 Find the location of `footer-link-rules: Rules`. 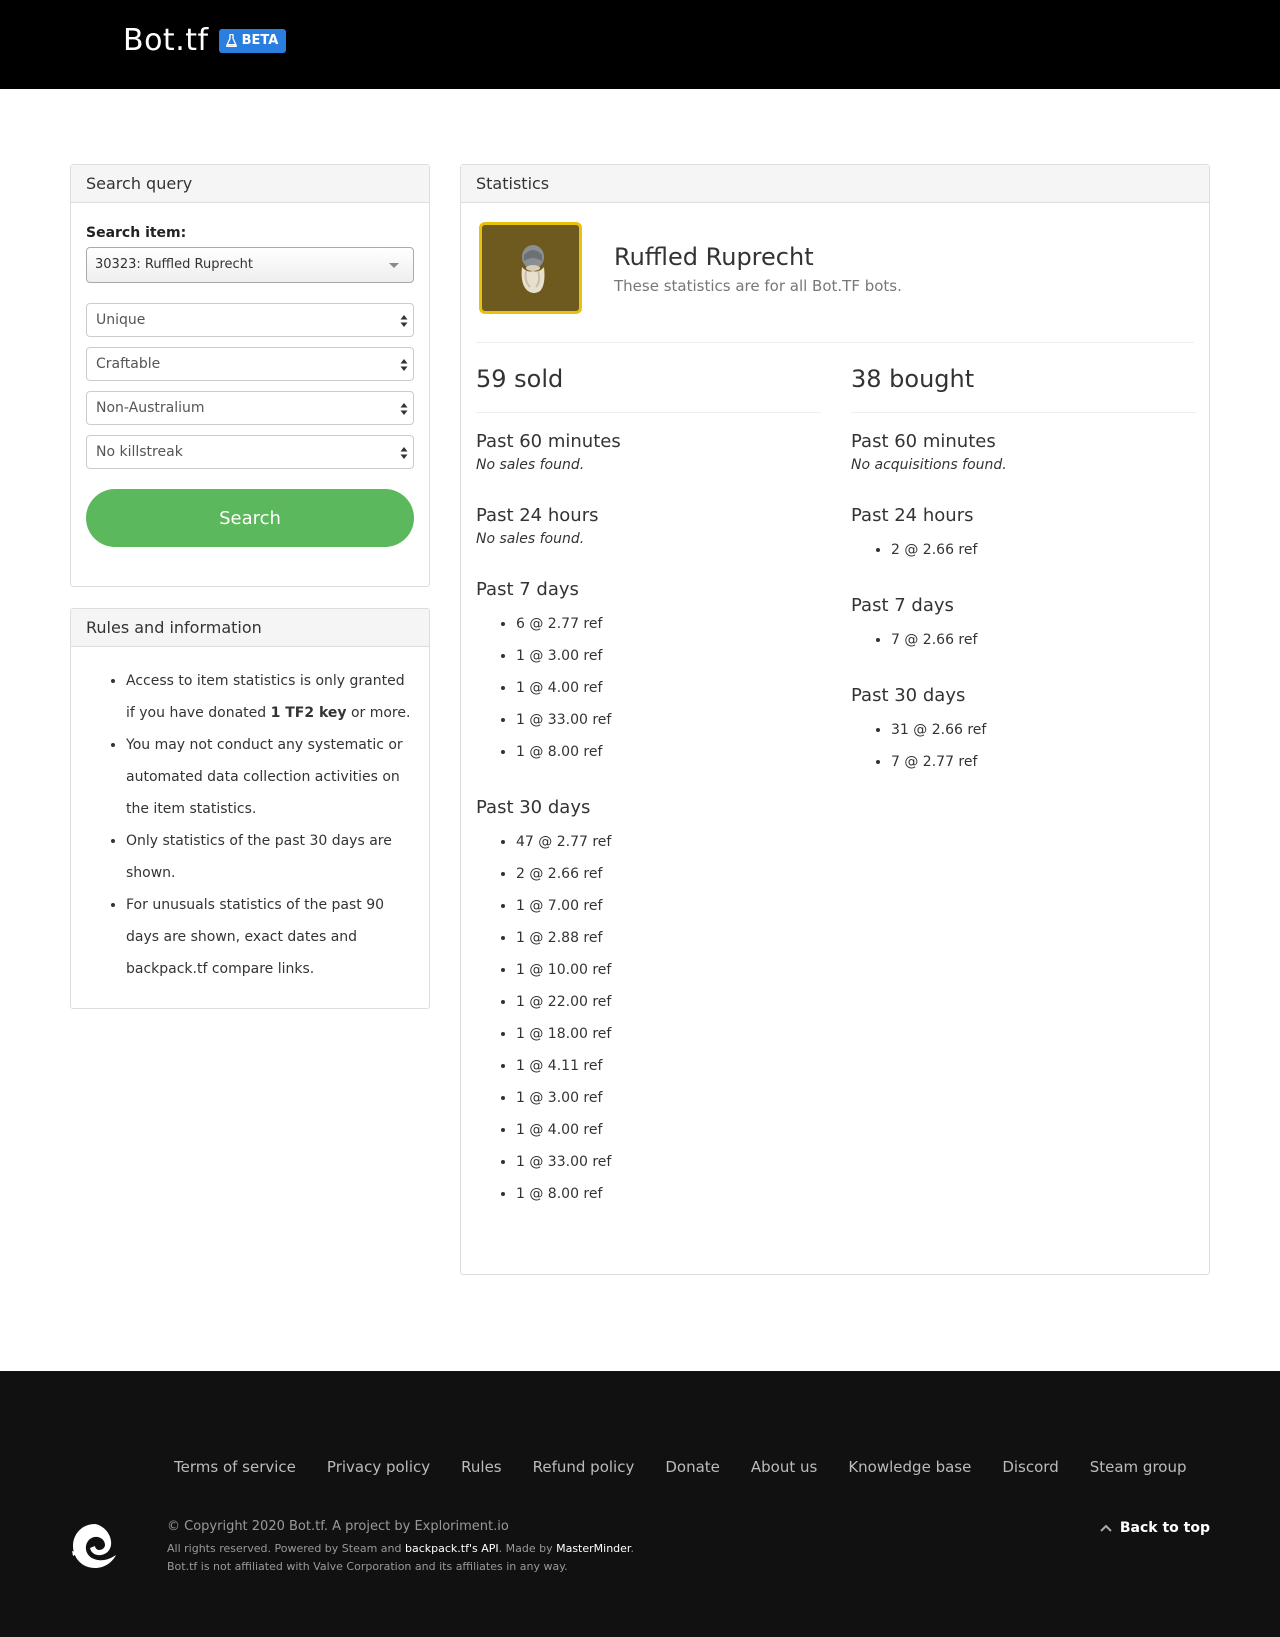

footer-link-rules: Rules is located at coordinates (481, 1467).